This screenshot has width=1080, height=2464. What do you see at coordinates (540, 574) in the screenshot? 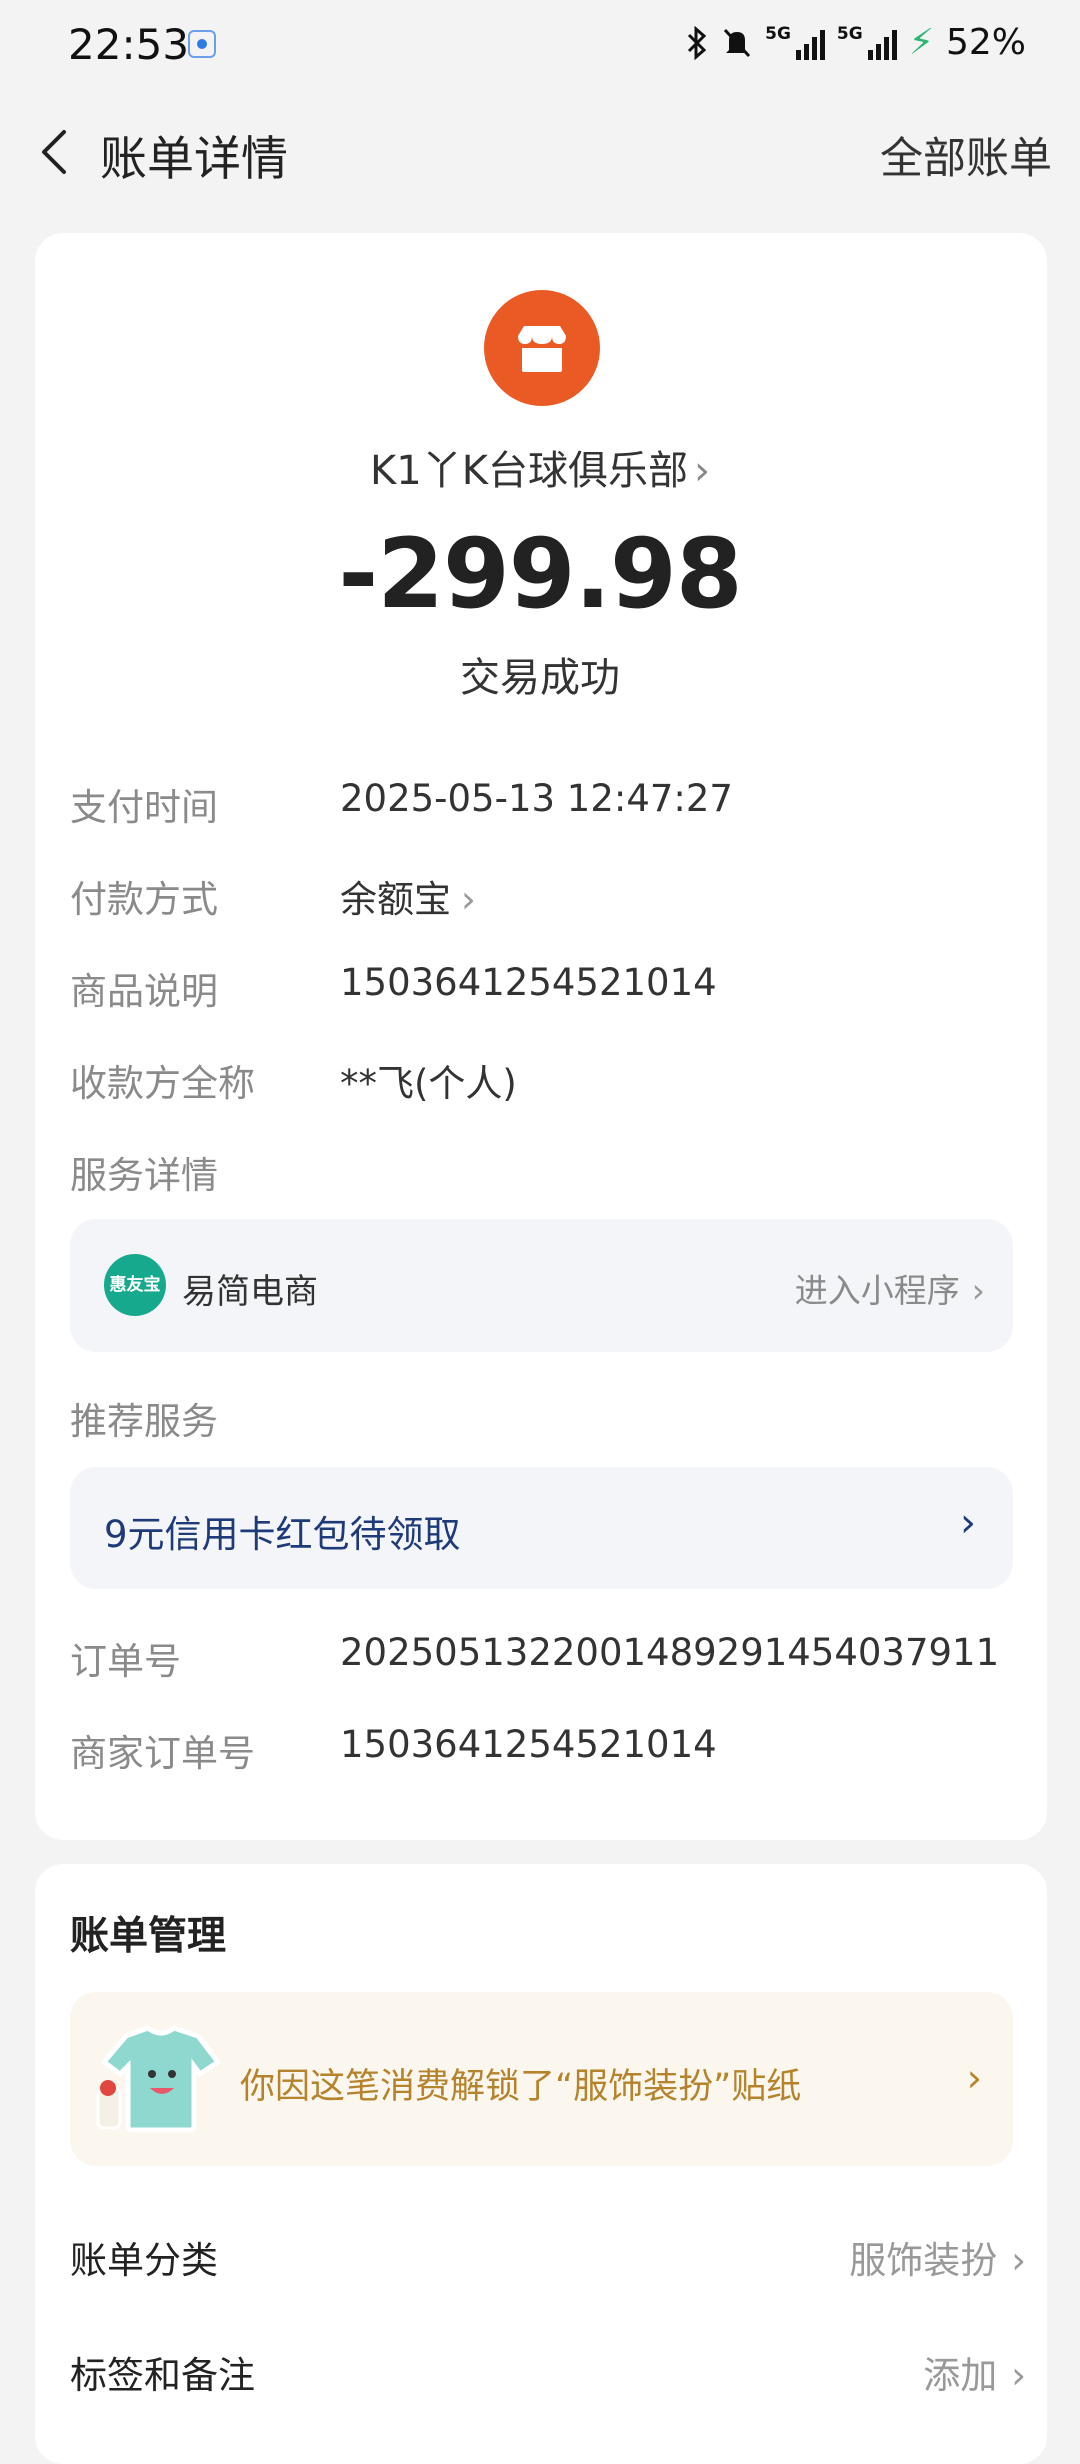
I see `bill-amount: -299.98` at bounding box center [540, 574].